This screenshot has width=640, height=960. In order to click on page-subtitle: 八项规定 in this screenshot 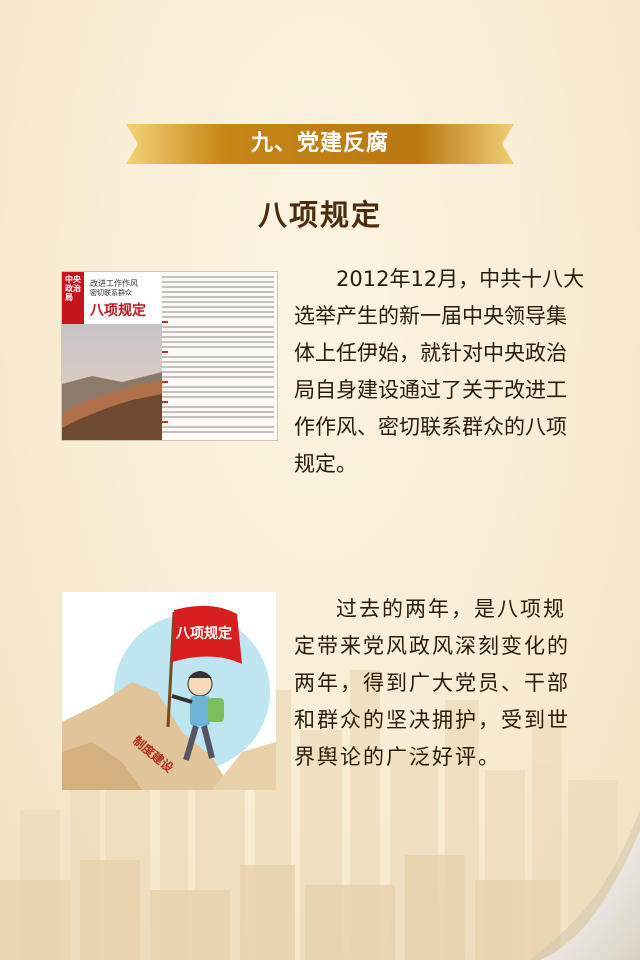, I will do `click(319, 215)`.